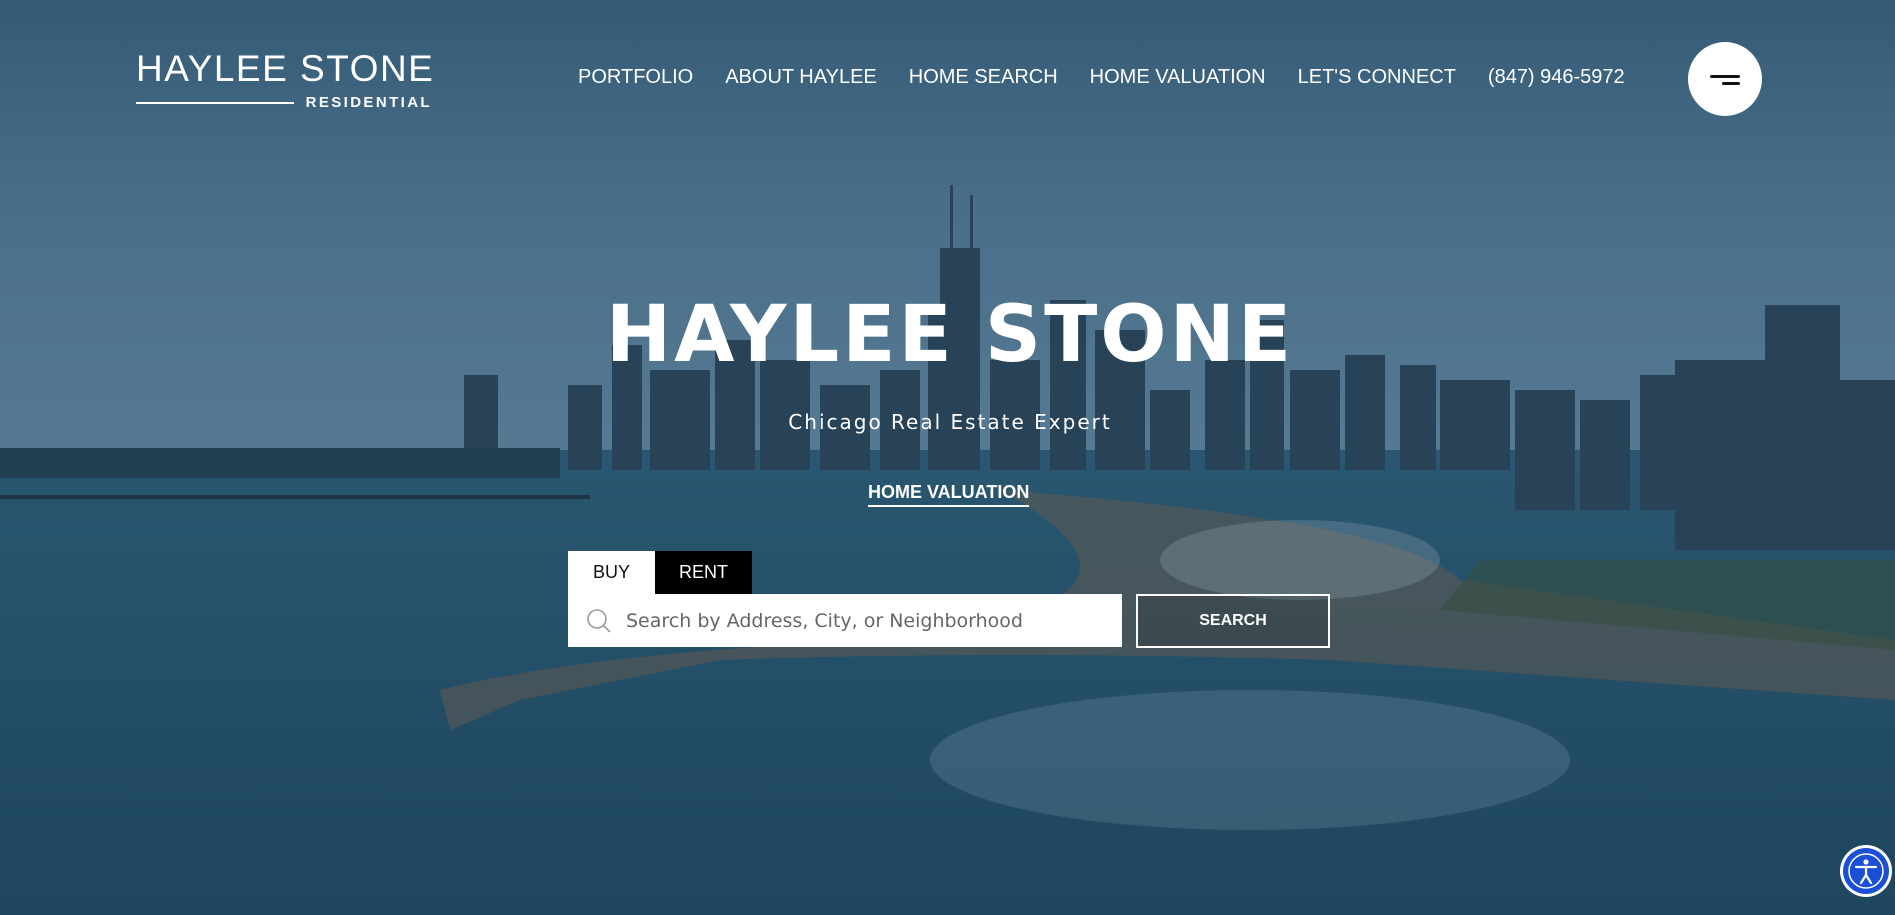 The width and height of the screenshot is (1895, 915). Describe the element at coordinates (983, 77) in the screenshot. I see `nav-home-search: HOME SEARCH` at that location.